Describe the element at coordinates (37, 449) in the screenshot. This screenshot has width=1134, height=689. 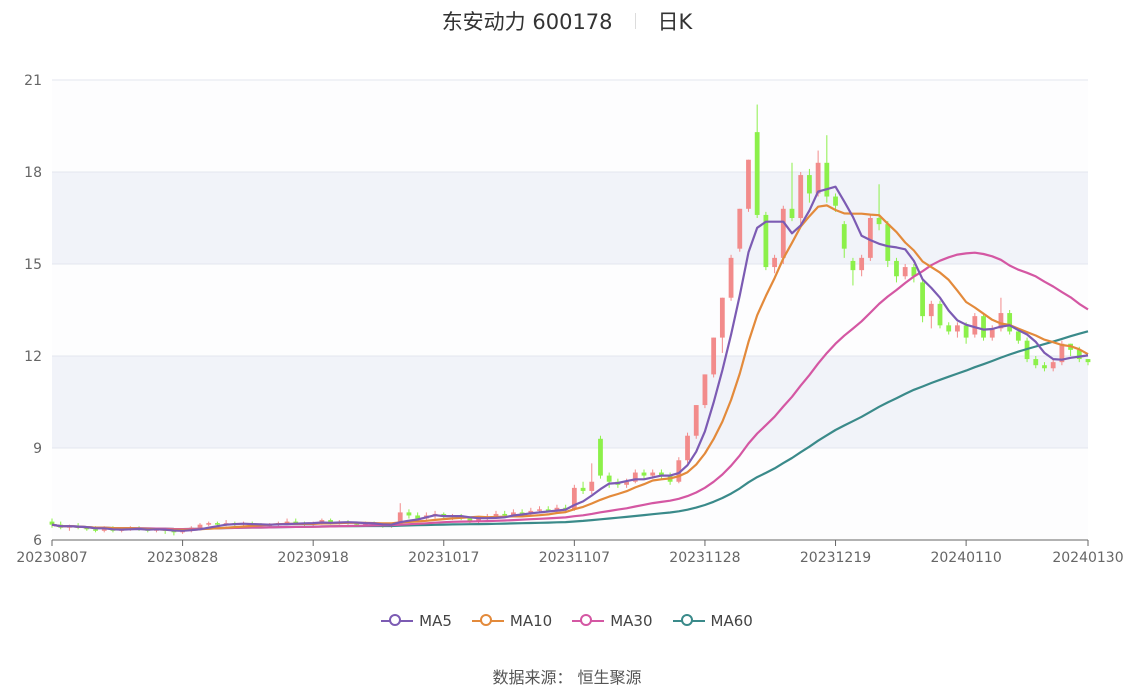
I see `y-tick-label: 9` at that location.